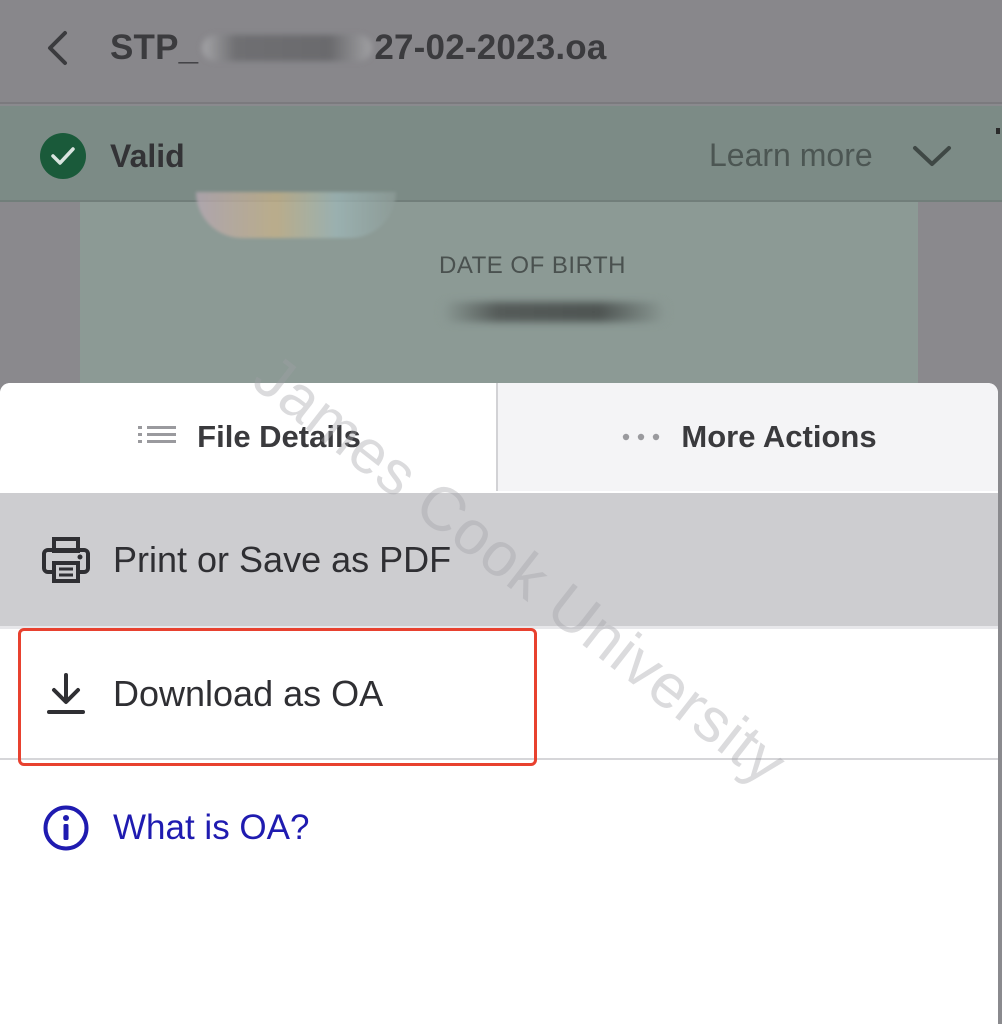 The image size is (1002, 1024). Describe the element at coordinates (779, 436) in the screenshot. I see `tab-more-actions-label: More Actions` at that location.